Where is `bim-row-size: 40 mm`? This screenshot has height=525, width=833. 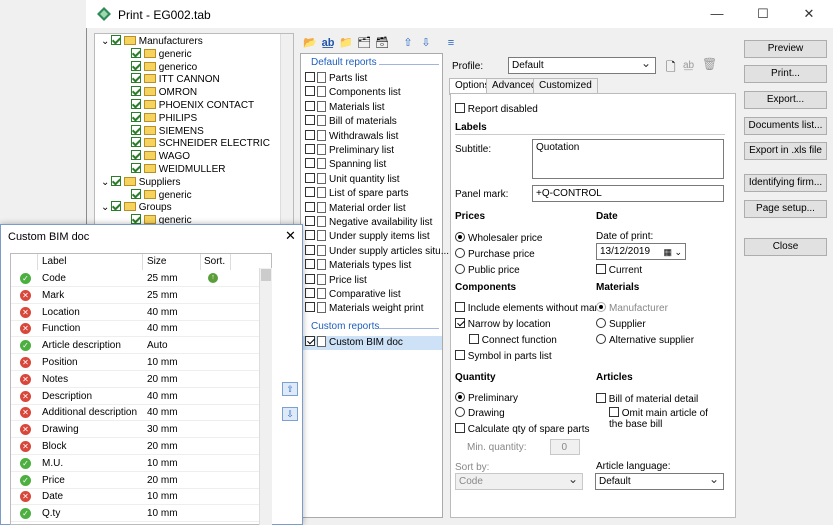 bim-row-size: 40 mm is located at coordinates (162, 396).